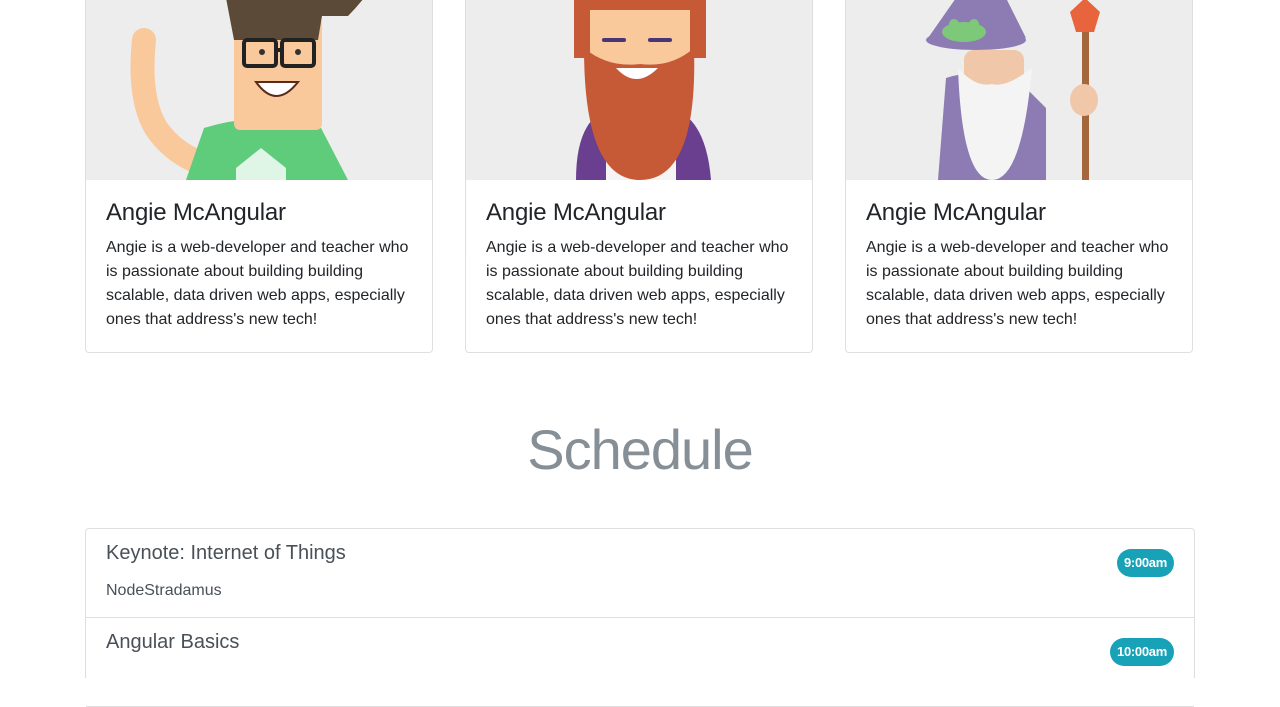 This screenshot has height=707, width=1280. I want to click on bearded-avatar-icon, so click(639, 90).